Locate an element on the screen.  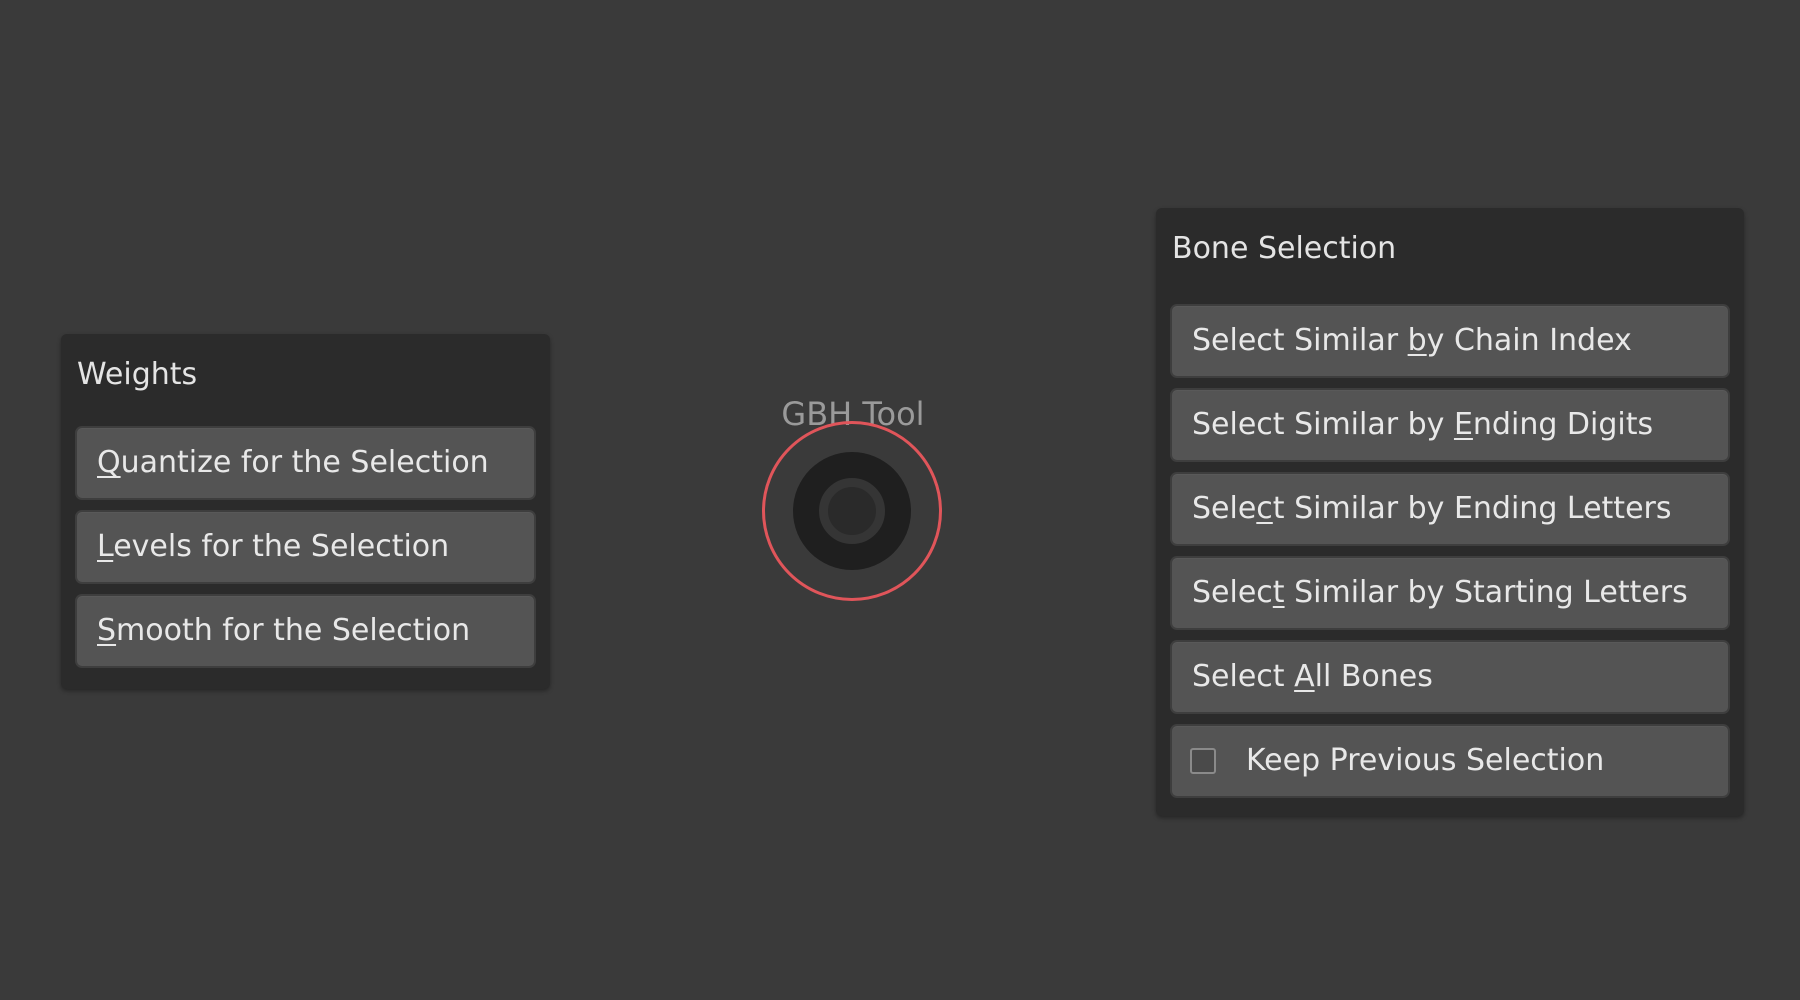
levels-selection-button: Levels for the Selection is located at coordinates (305, 547).